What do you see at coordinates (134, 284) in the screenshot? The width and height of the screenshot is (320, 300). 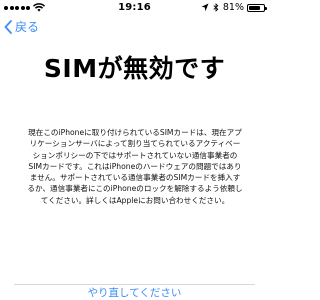 I see `divider` at bounding box center [134, 284].